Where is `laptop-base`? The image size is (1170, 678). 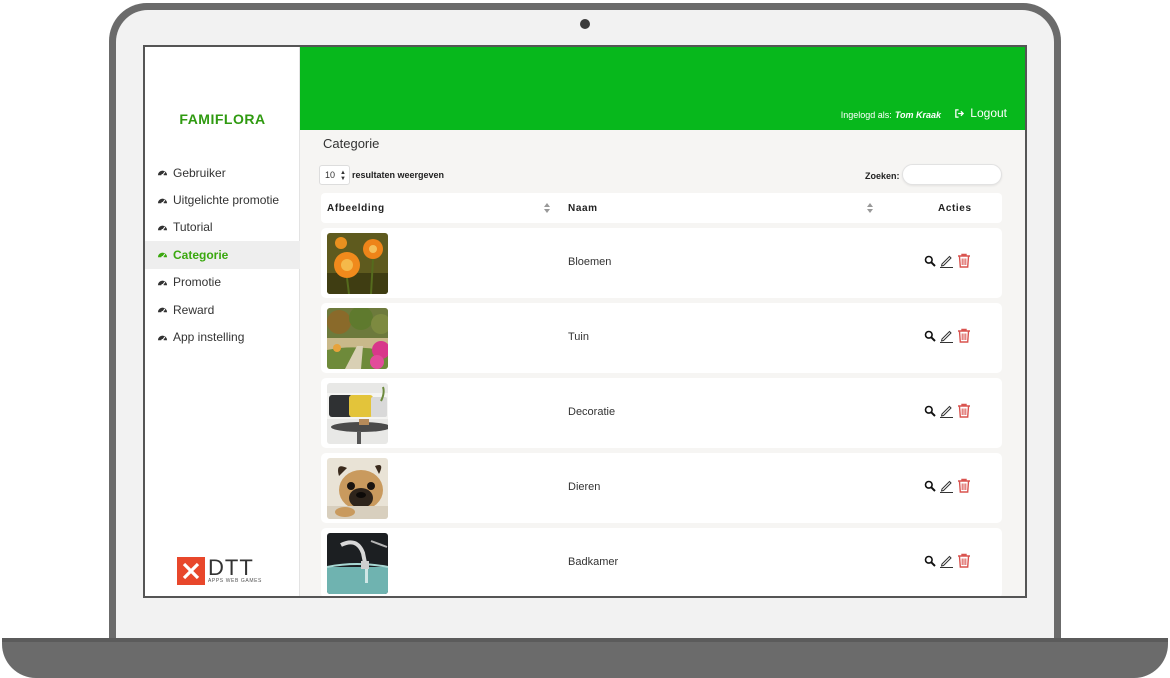 laptop-base is located at coordinates (585, 658).